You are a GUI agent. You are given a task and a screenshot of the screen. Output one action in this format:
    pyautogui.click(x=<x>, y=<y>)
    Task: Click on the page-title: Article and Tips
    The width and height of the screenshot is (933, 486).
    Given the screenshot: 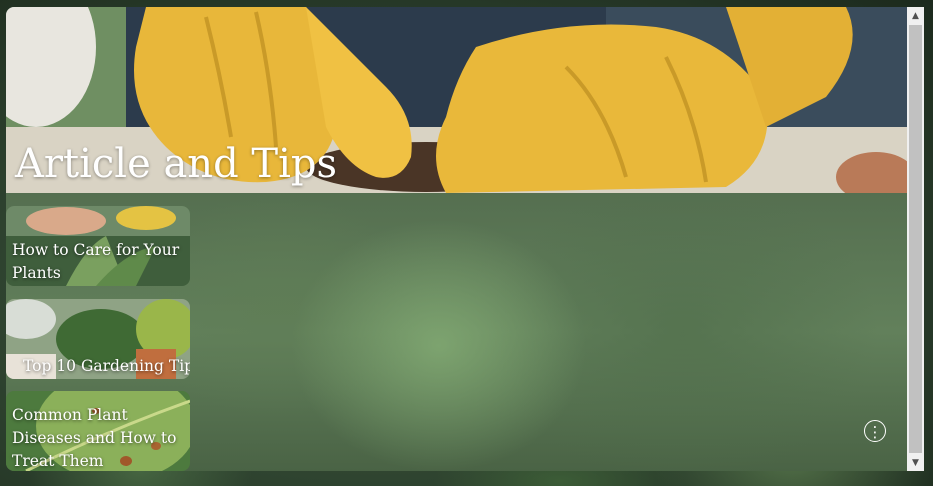 What is the action you would take?
    pyautogui.click(x=176, y=164)
    